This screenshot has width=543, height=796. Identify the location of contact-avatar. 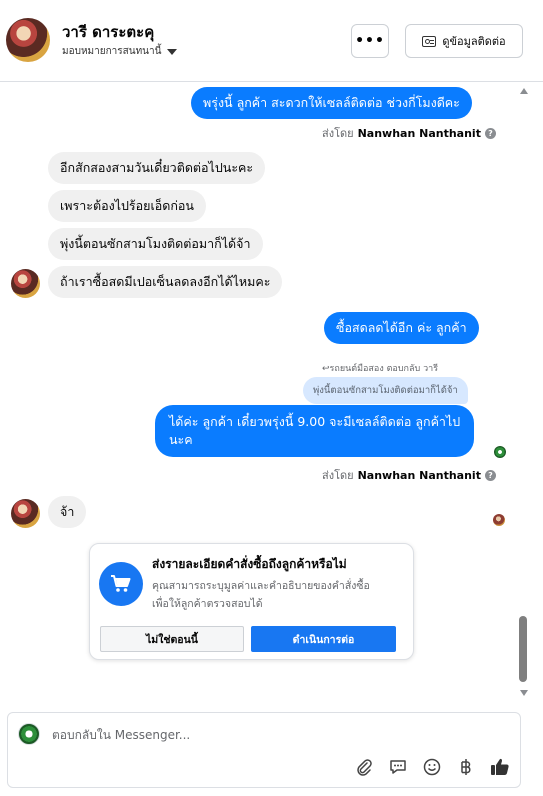
(28, 40).